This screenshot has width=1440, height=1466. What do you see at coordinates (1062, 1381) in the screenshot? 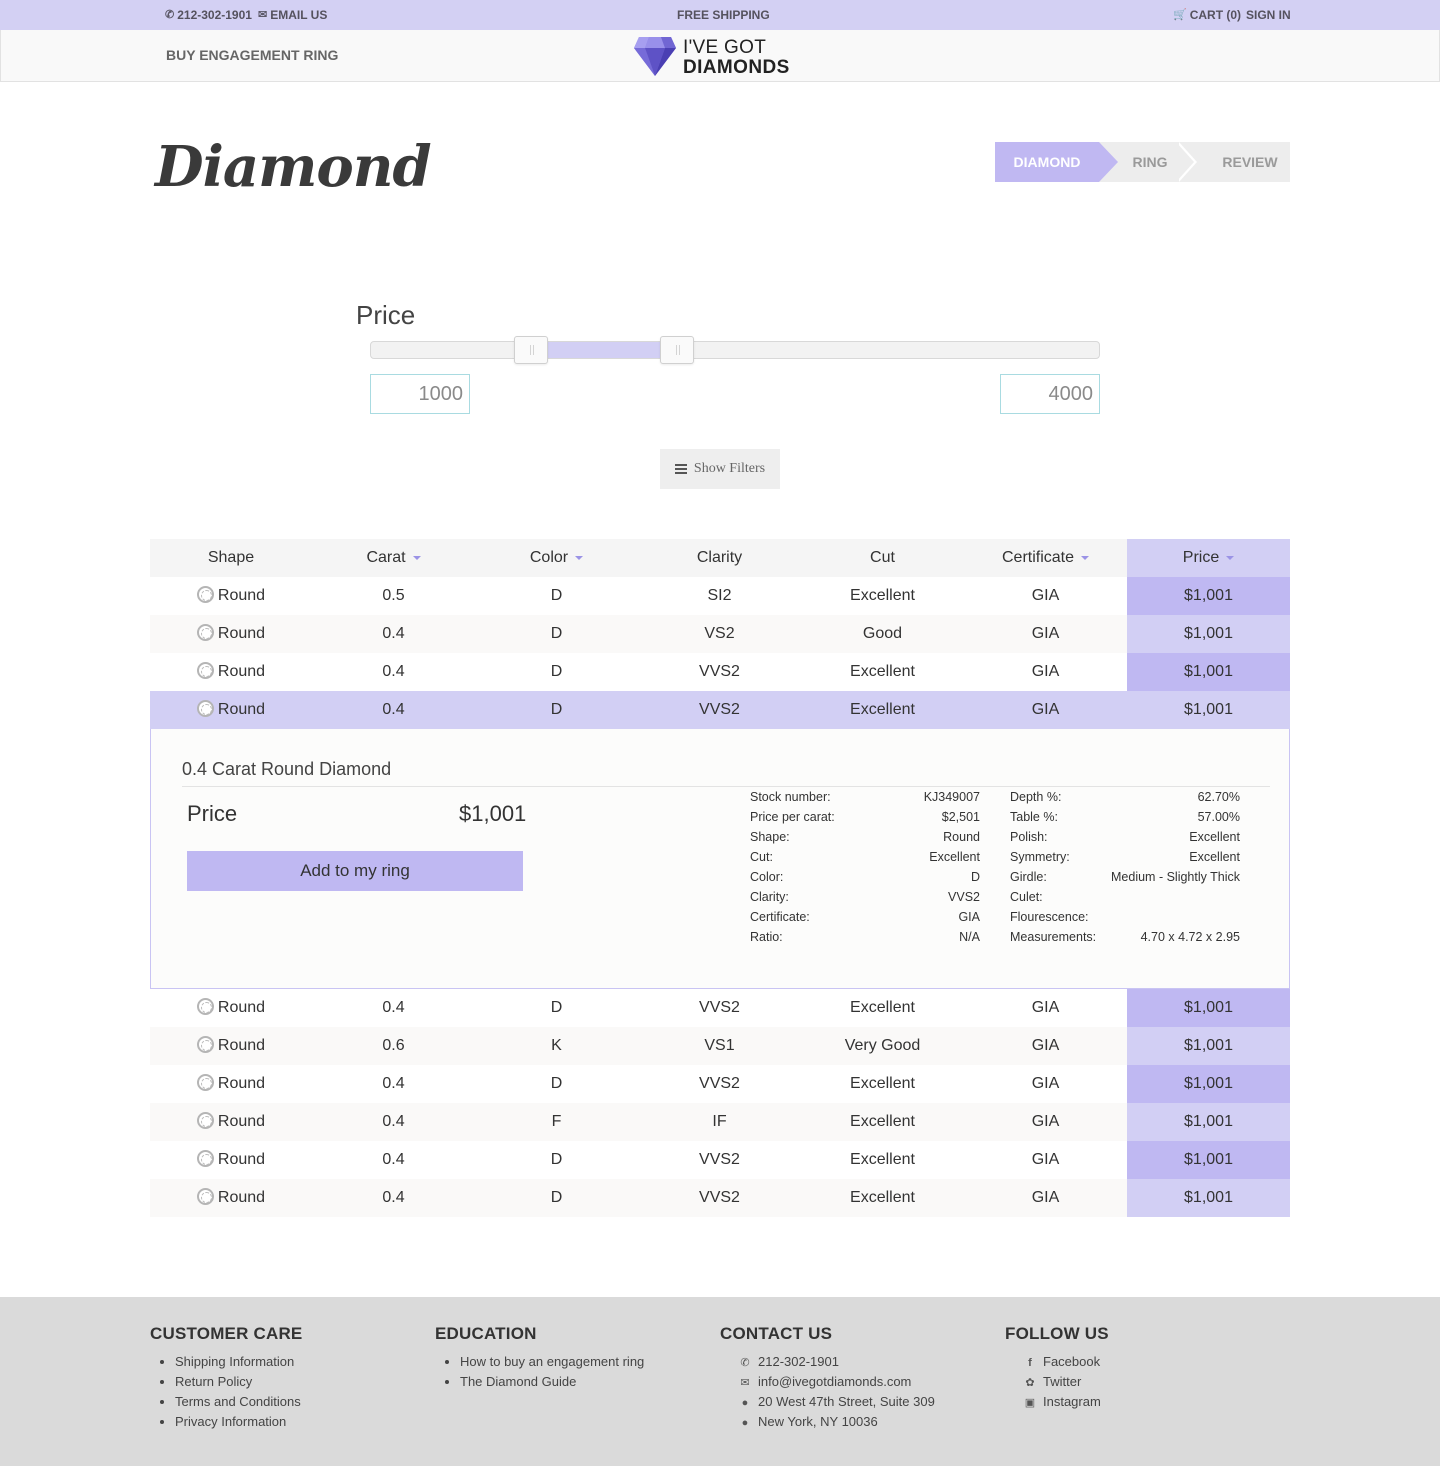
I see `footer-twitter-text: Twitter` at bounding box center [1062, 1381].